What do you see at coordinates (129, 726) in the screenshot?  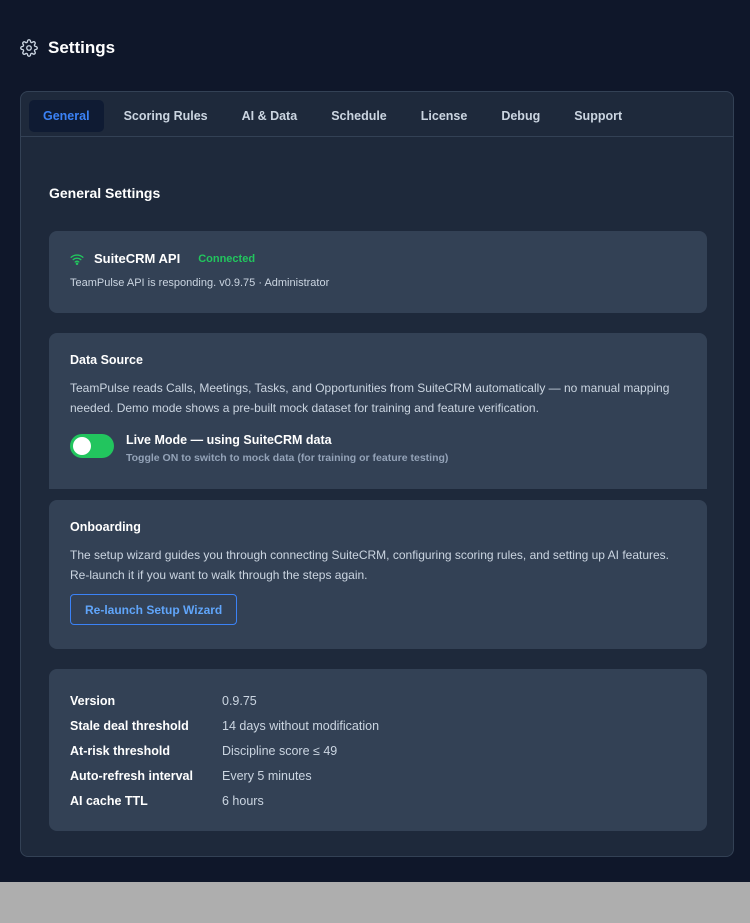 I see `info-key: Stale deal threshold` at bounding box center [129, 726].